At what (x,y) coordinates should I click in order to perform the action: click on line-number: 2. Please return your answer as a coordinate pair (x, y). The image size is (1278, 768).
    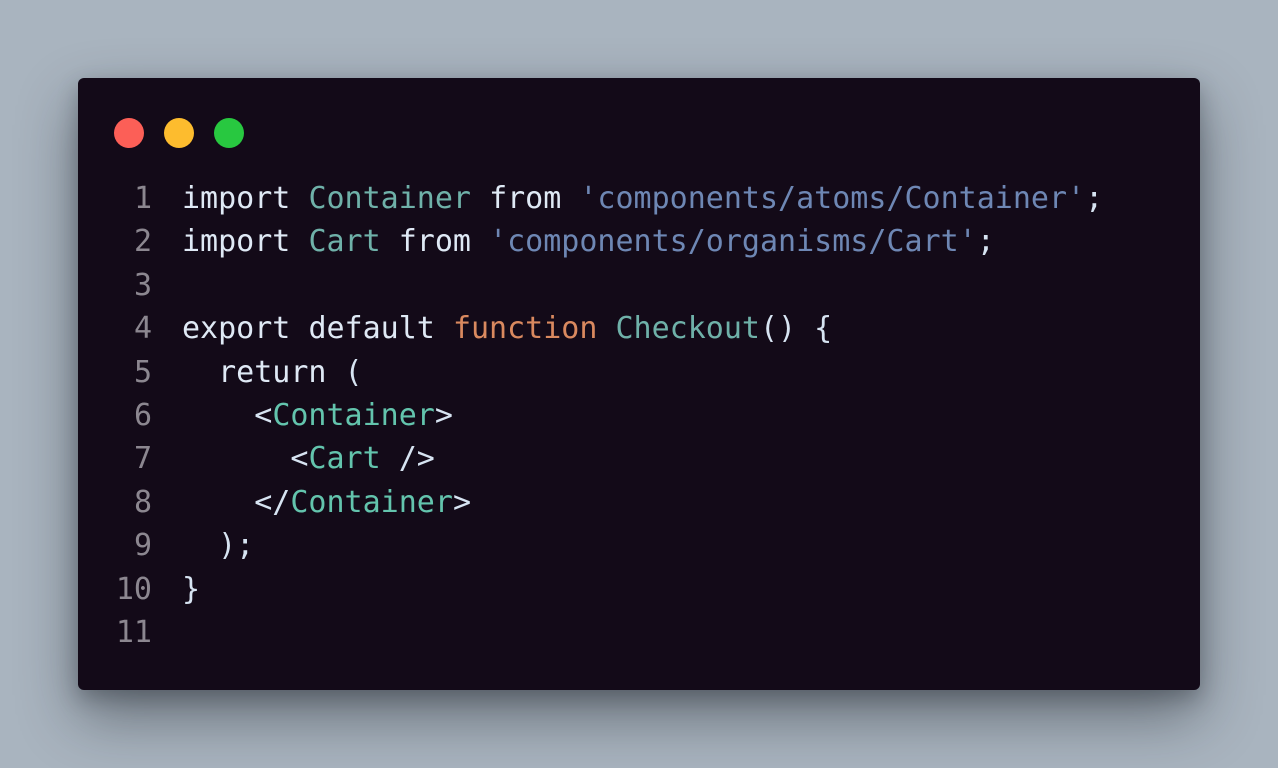
    Looking at the image, I should click on (142, 242).